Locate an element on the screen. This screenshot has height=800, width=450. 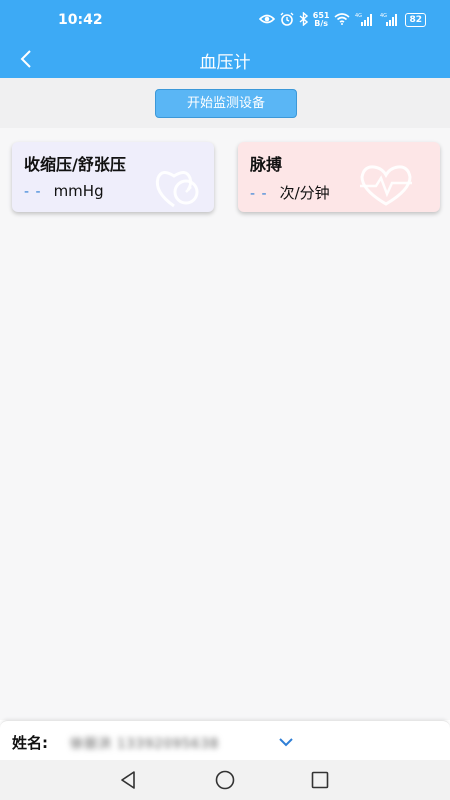
network-speed: 651 B/s is located at coordinates (321, 19).